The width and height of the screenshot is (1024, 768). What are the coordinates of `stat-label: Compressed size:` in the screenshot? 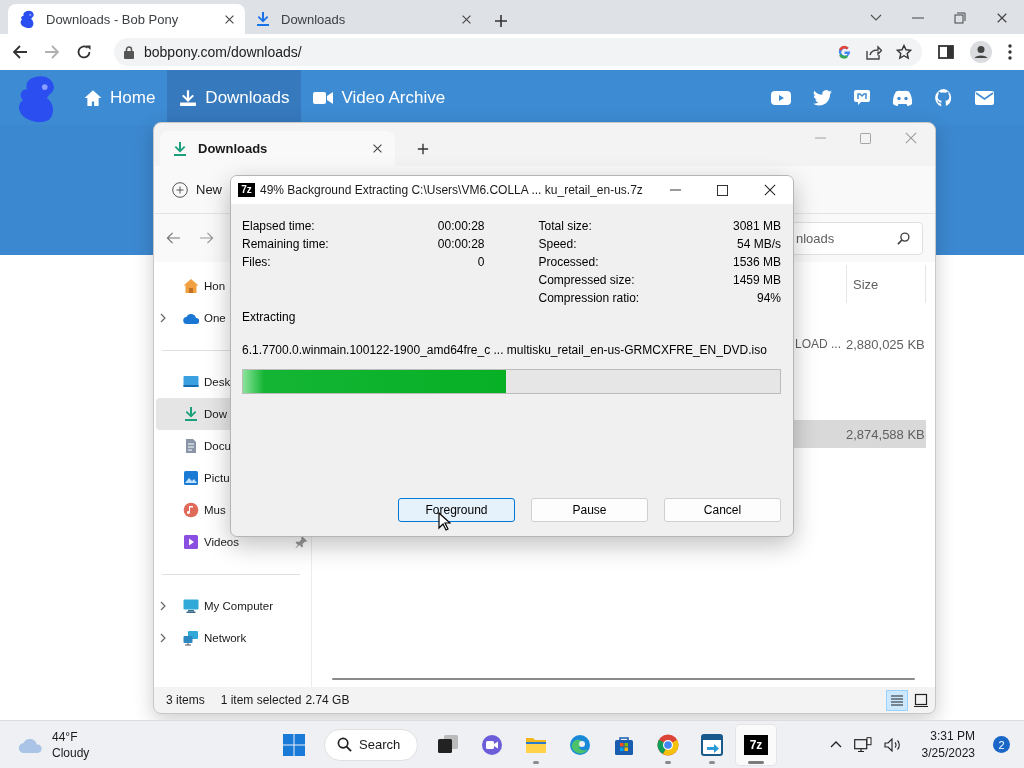 It's located at (586, 280).